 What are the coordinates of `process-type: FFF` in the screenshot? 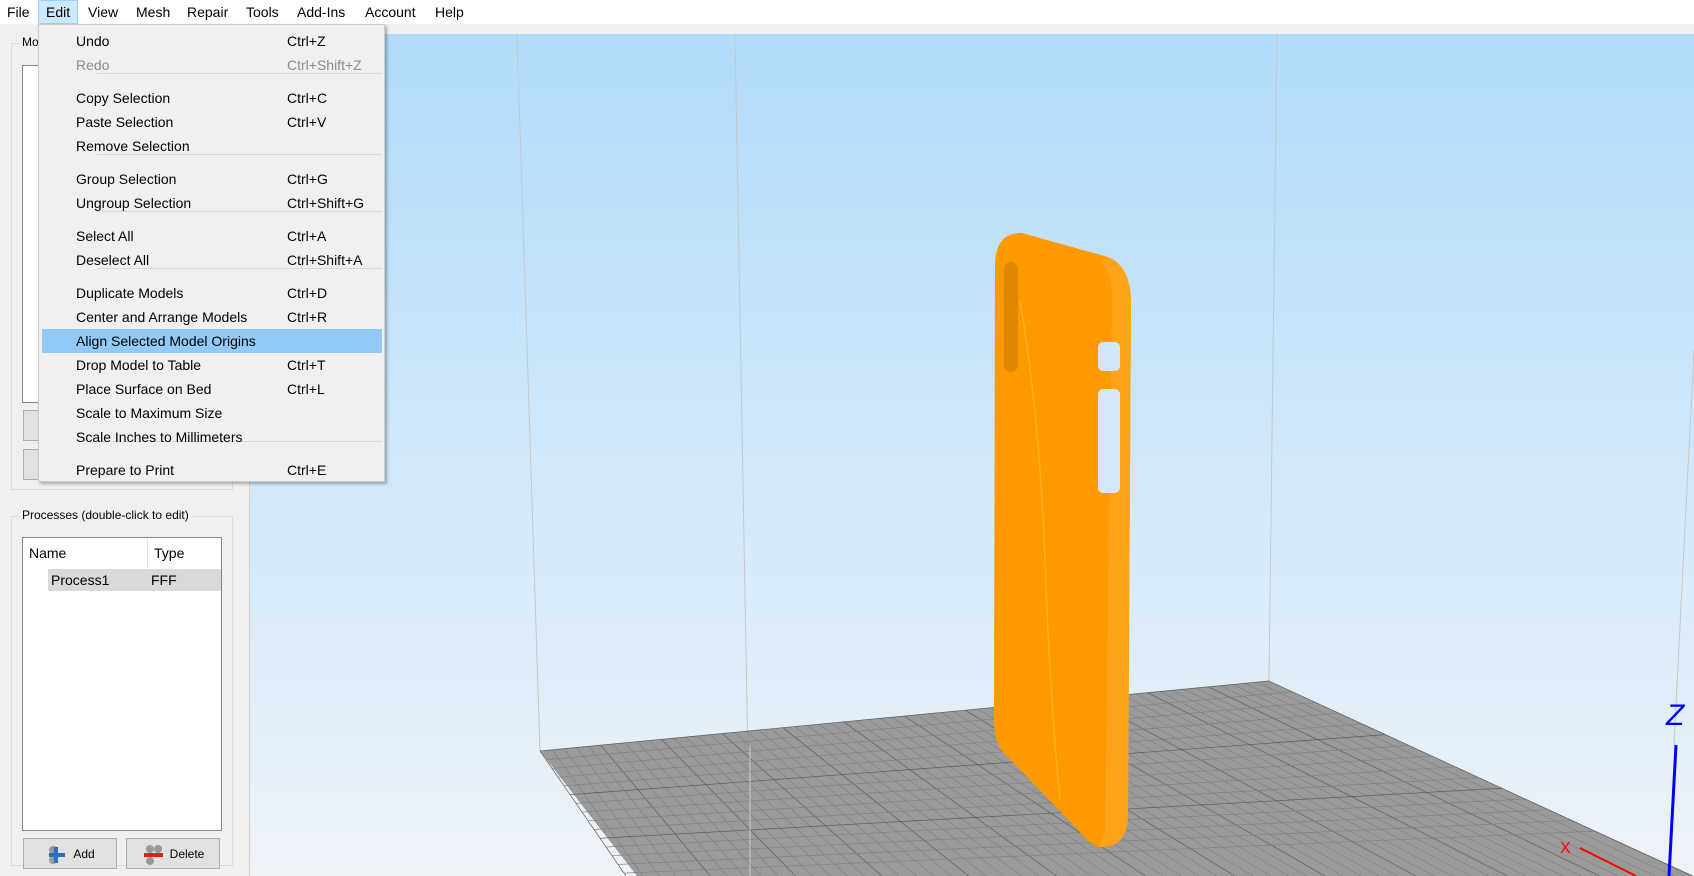 It's located at (164, 580).